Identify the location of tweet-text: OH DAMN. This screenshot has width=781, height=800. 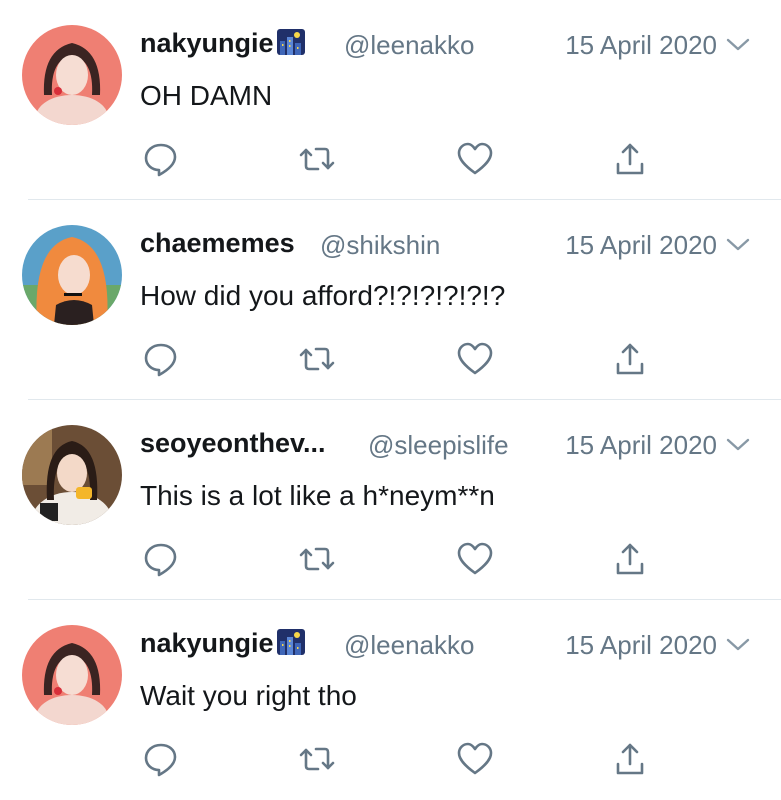
(206, 95).